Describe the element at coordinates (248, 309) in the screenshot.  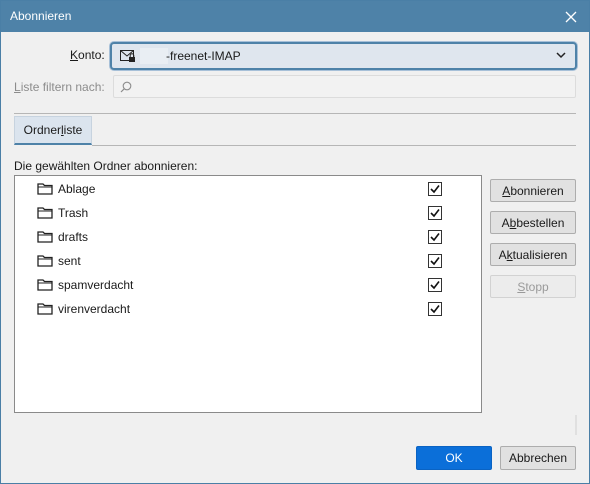
I see `folder-row: virenverdacht` at that location.